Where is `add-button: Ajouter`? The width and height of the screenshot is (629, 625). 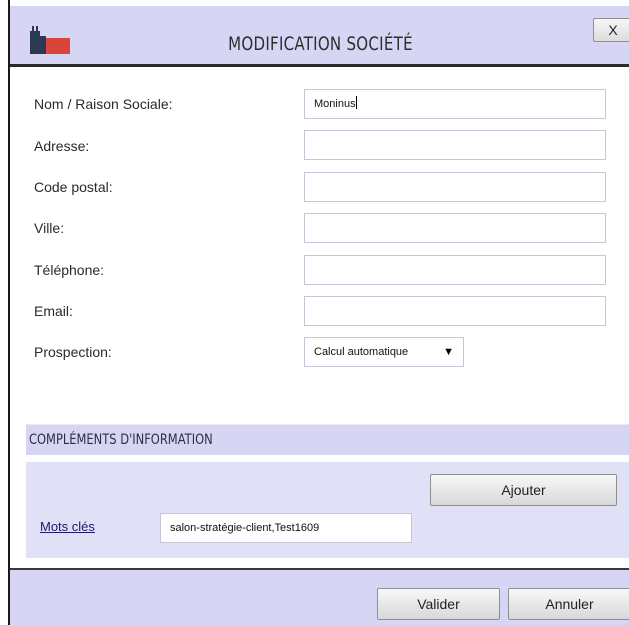
add-button: Ajouter is located at coordinates (523, 490).